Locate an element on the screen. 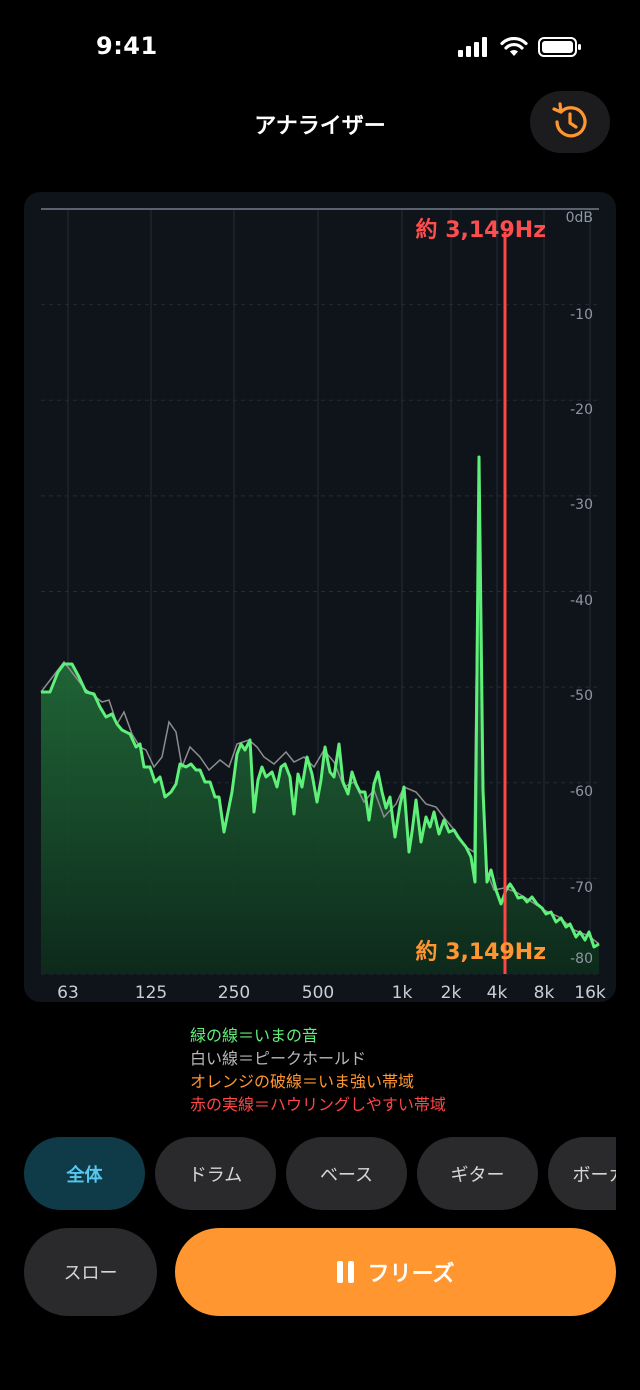  y-tick-label: -70 is located at coordinates (581, 888).